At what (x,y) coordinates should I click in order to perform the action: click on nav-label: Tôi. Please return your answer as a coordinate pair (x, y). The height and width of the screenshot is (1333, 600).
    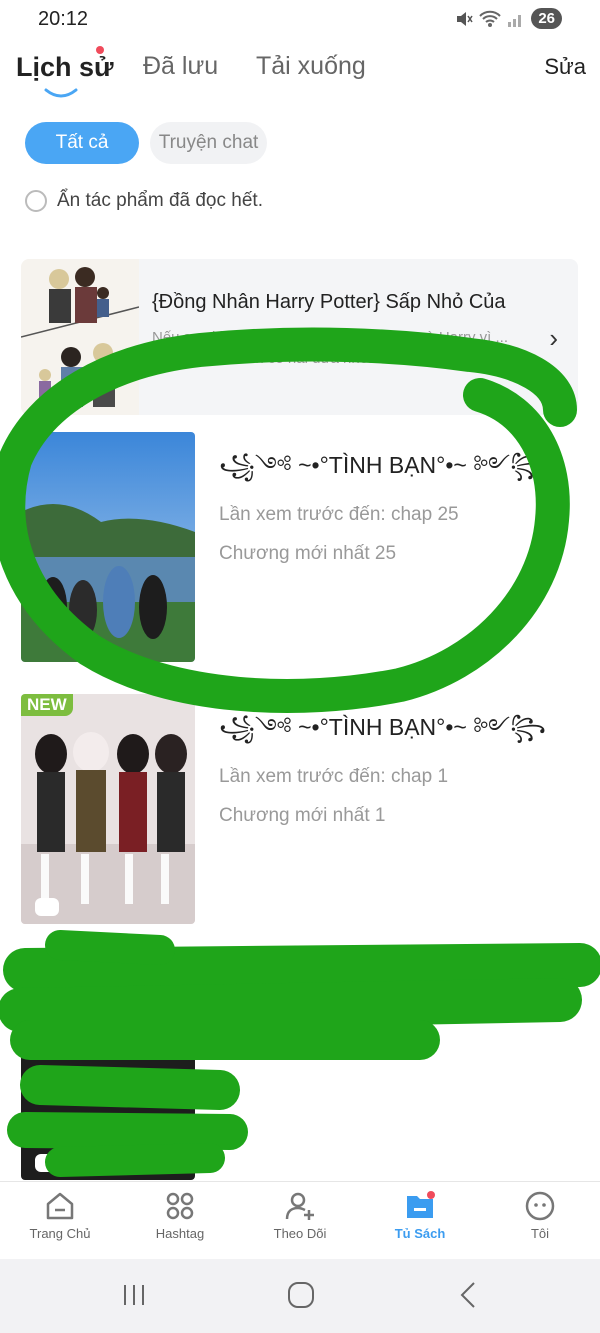
    Looking at the image, I should click on (540, 1233).